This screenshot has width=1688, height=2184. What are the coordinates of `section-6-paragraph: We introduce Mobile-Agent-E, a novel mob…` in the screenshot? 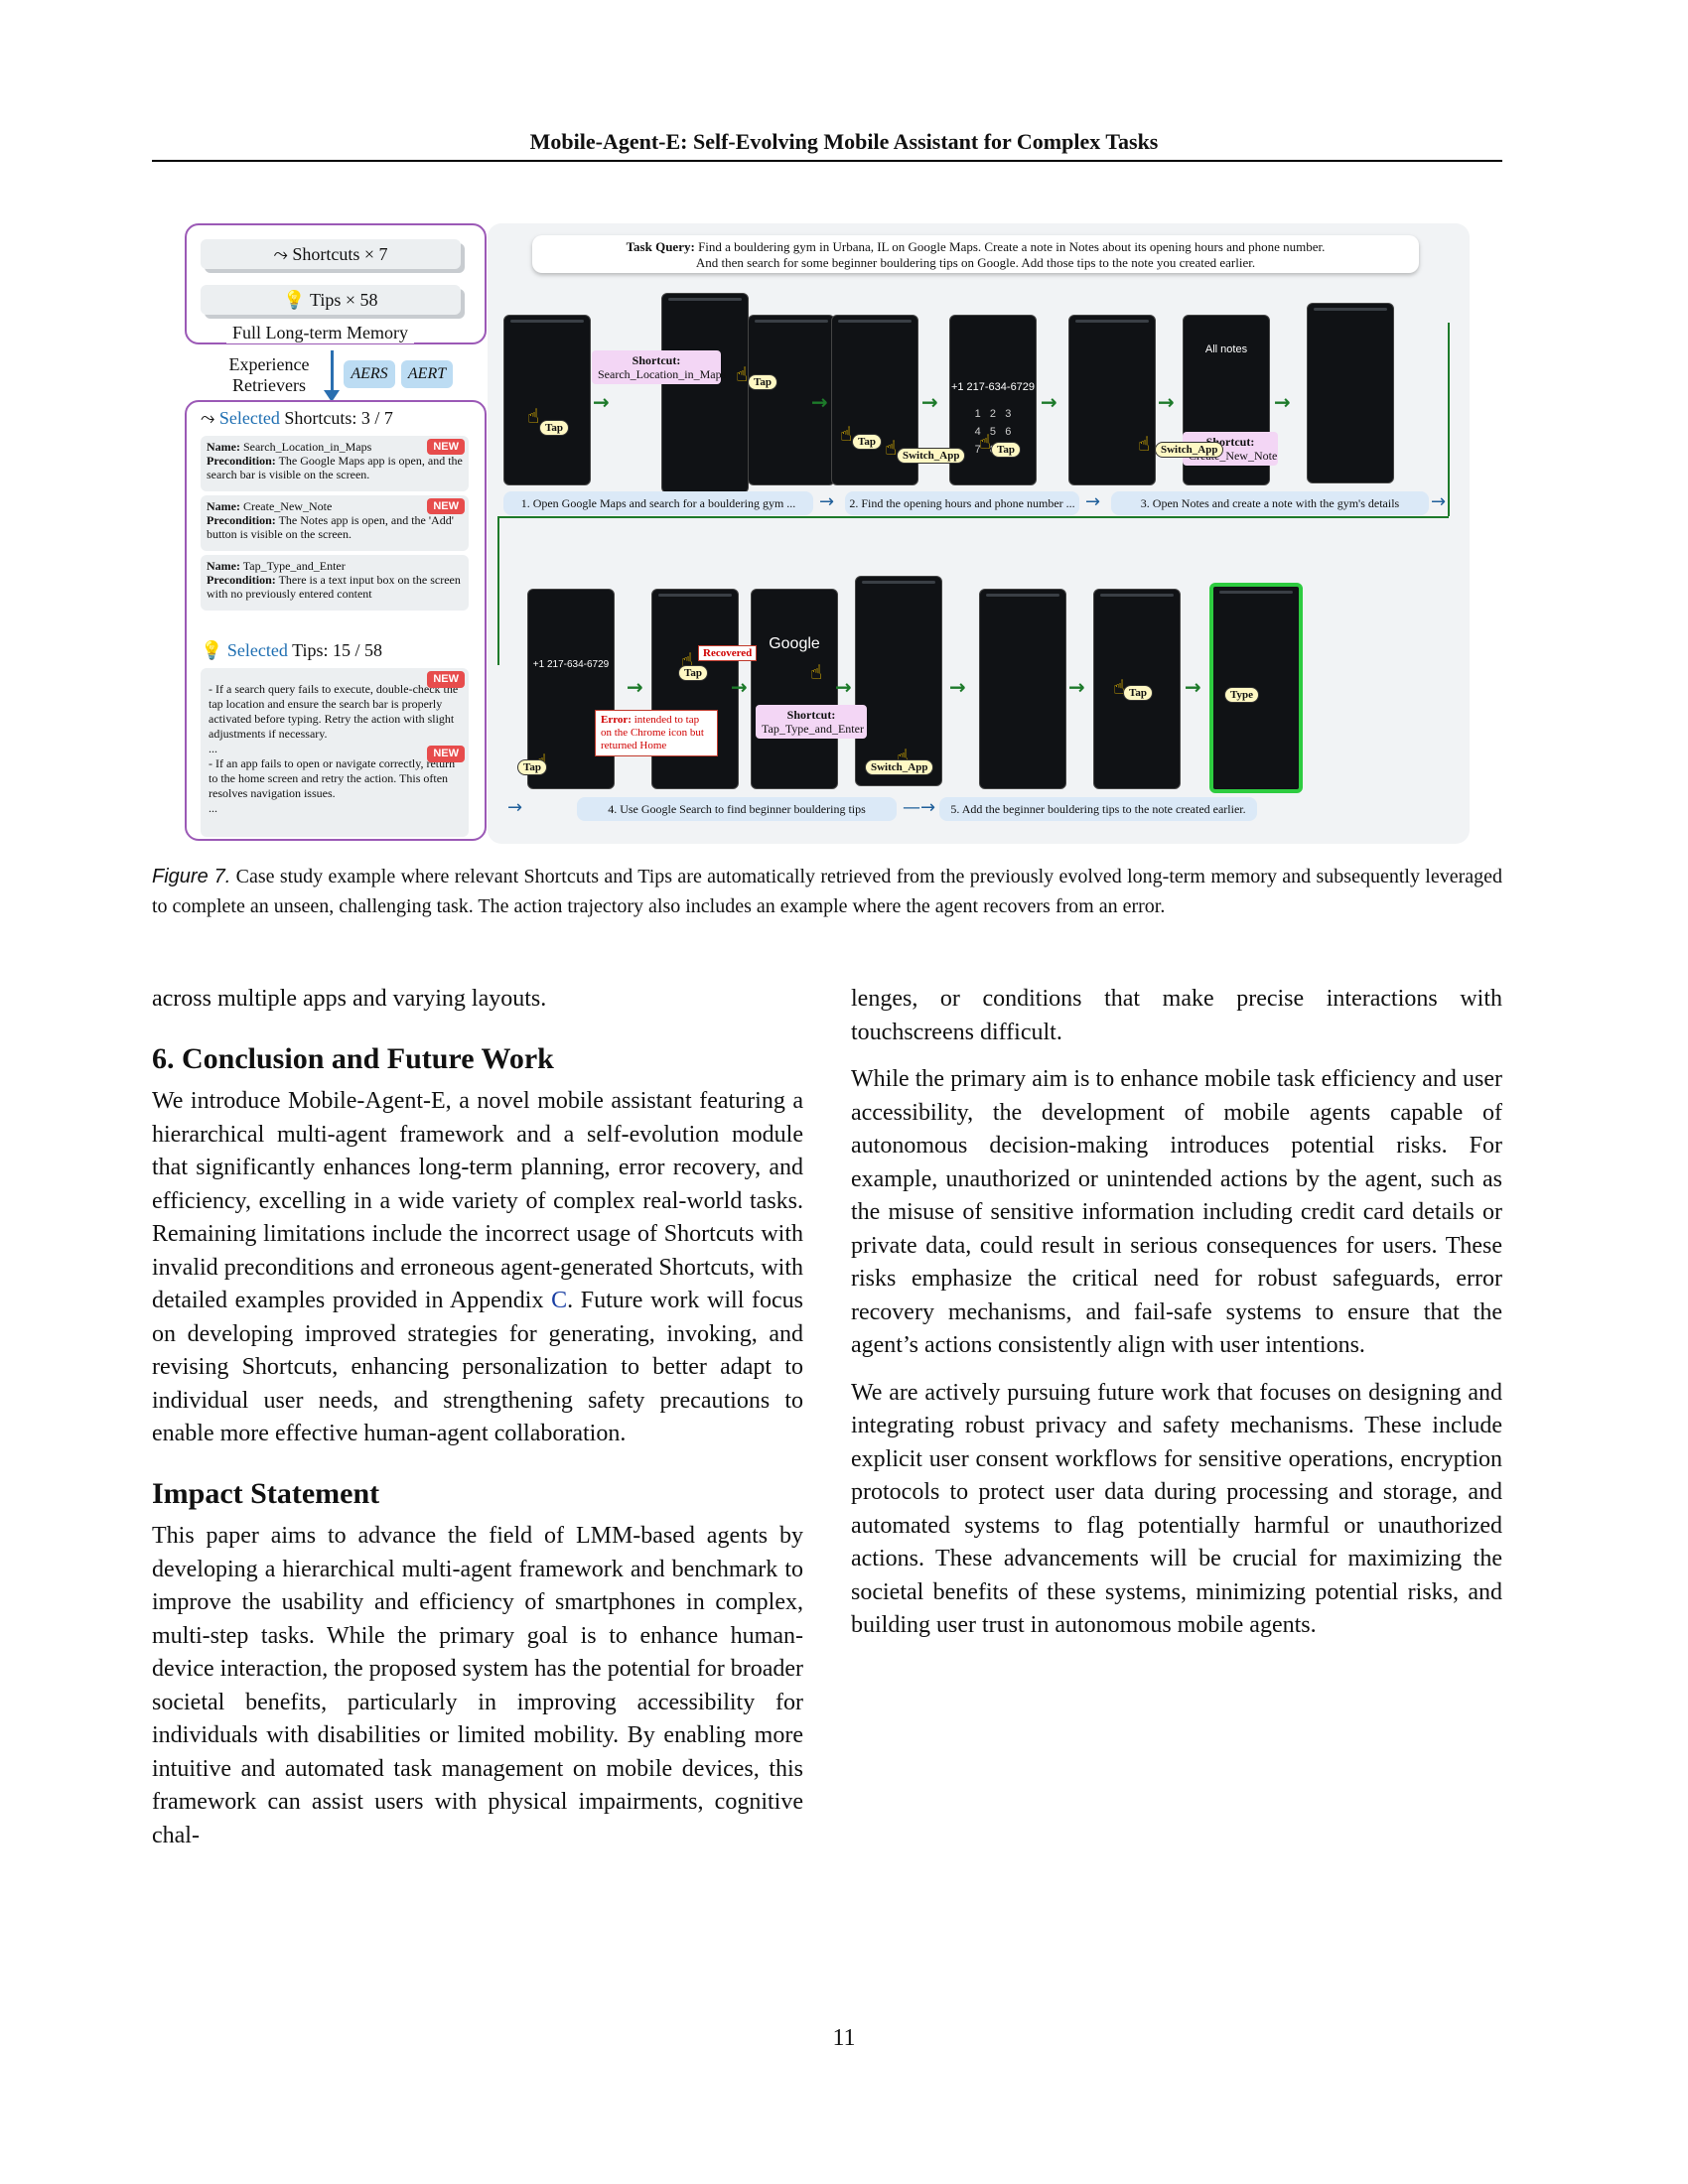 It's located at (477, 1268).